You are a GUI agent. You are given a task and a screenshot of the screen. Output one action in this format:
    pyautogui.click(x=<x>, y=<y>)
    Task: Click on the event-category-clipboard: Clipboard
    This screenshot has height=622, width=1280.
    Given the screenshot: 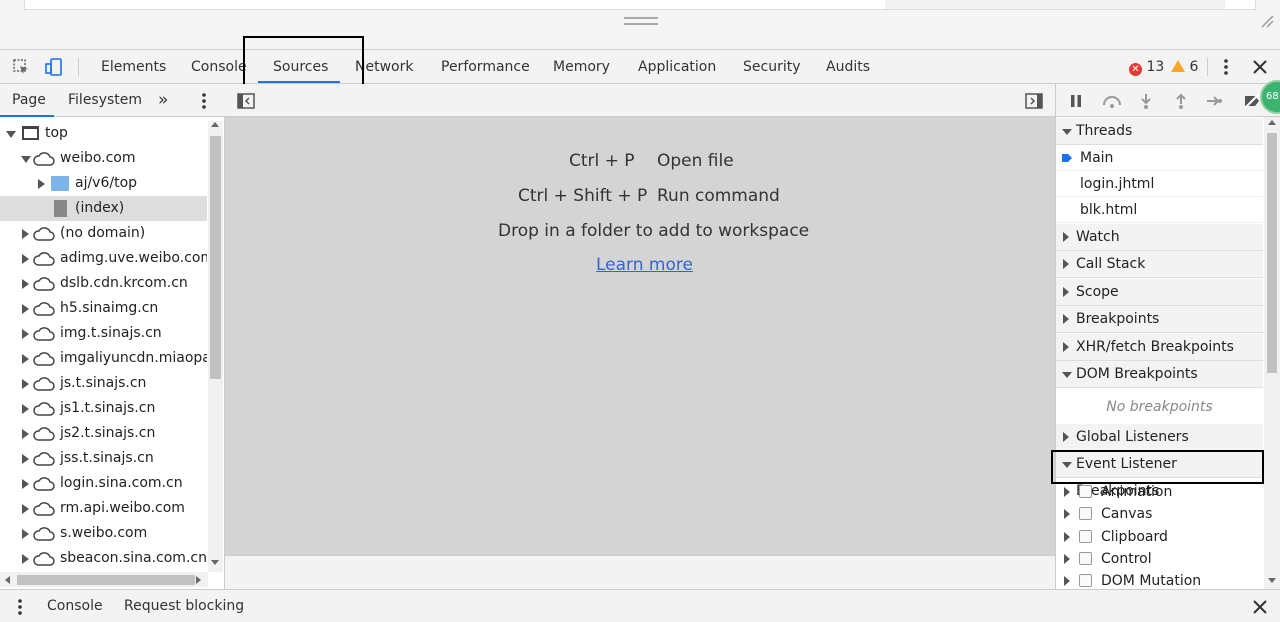 What is the action you would take?
    pyautogui.click(x=1159, y=537)
    